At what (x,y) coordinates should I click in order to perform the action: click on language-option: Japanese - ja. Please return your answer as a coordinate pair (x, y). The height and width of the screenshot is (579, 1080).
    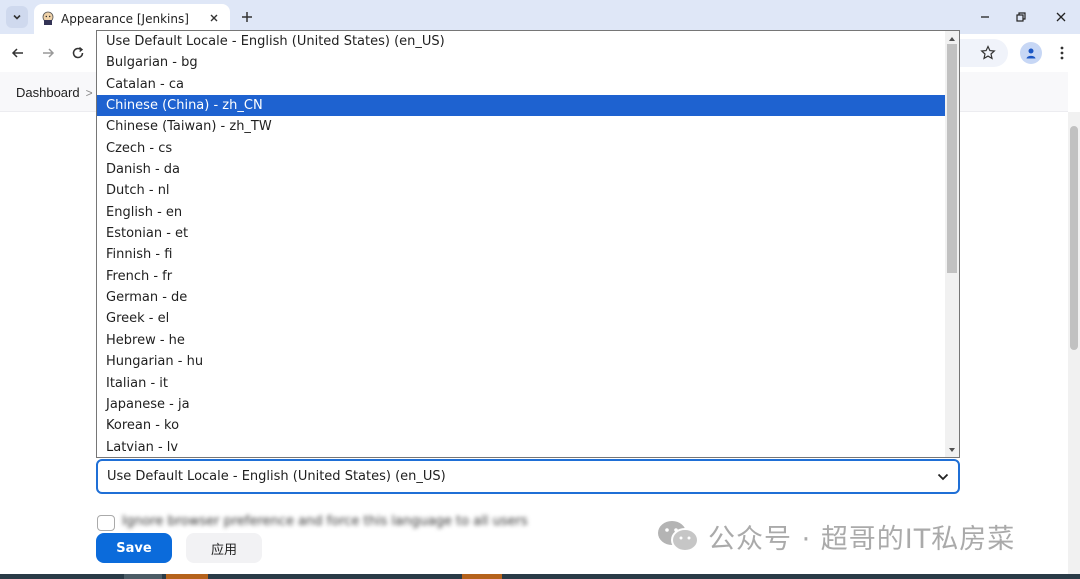
    Looking at the image, I should click on (521, 404).